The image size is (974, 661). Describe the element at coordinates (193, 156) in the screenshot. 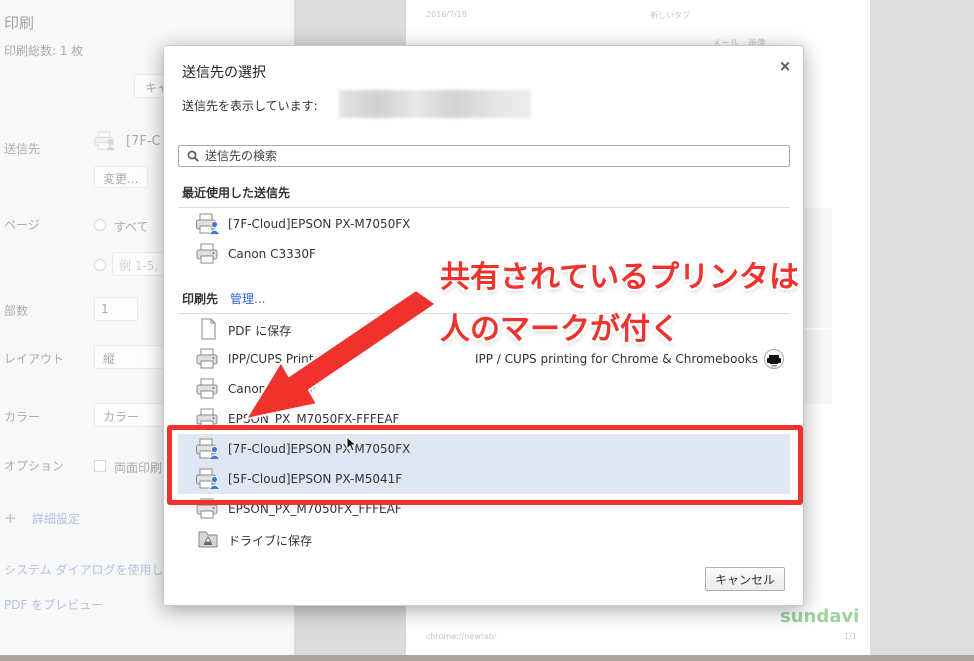

I see `search-icon` at that location.